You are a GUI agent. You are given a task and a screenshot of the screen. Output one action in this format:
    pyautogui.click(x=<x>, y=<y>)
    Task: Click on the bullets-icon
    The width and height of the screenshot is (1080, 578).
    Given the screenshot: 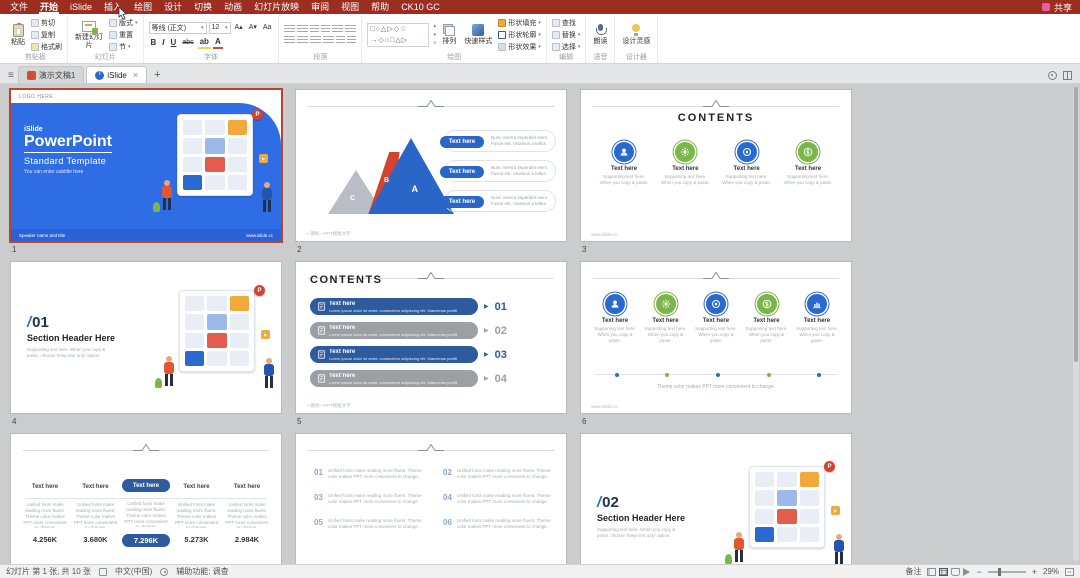 What is the action you would take?
    pyautogui.click(x=290, y=29)
    